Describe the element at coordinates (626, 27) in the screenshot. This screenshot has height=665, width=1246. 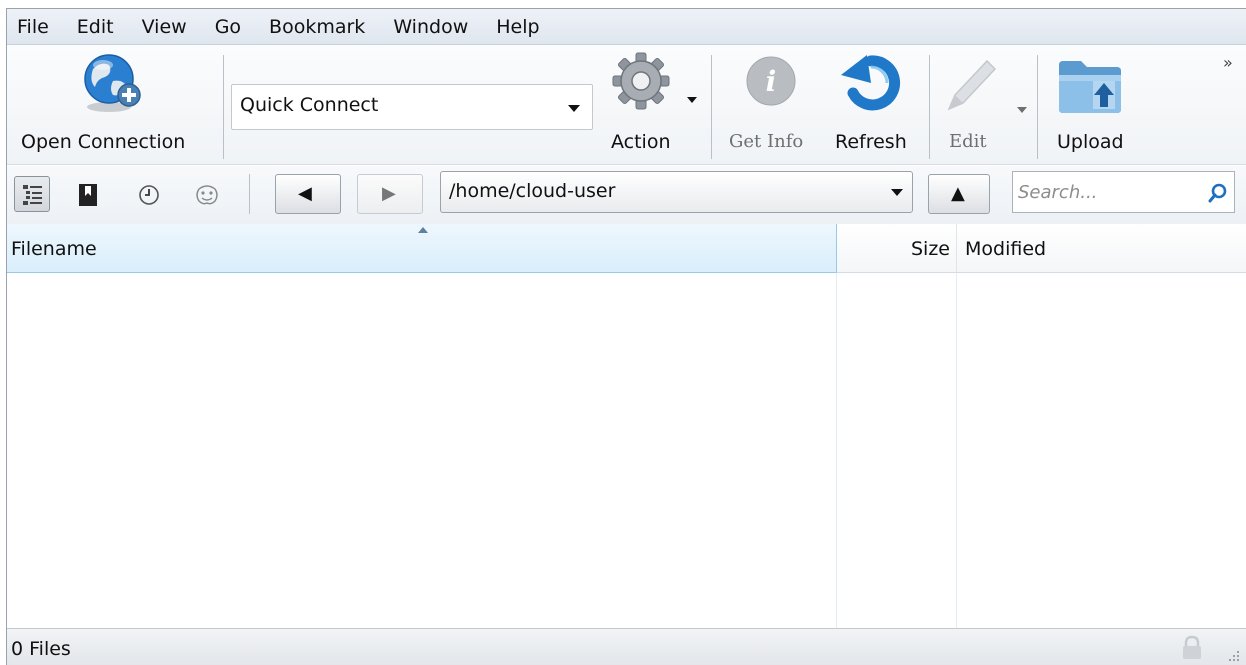
I see `menu-bar: File Edit View Go Bookmark Window Help` at that location.